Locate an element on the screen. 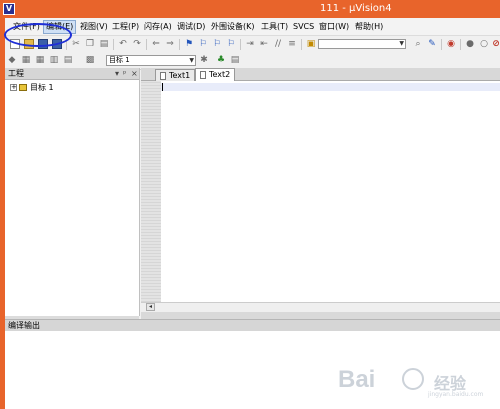  app-icon: V is located at coordinates (9, 9).